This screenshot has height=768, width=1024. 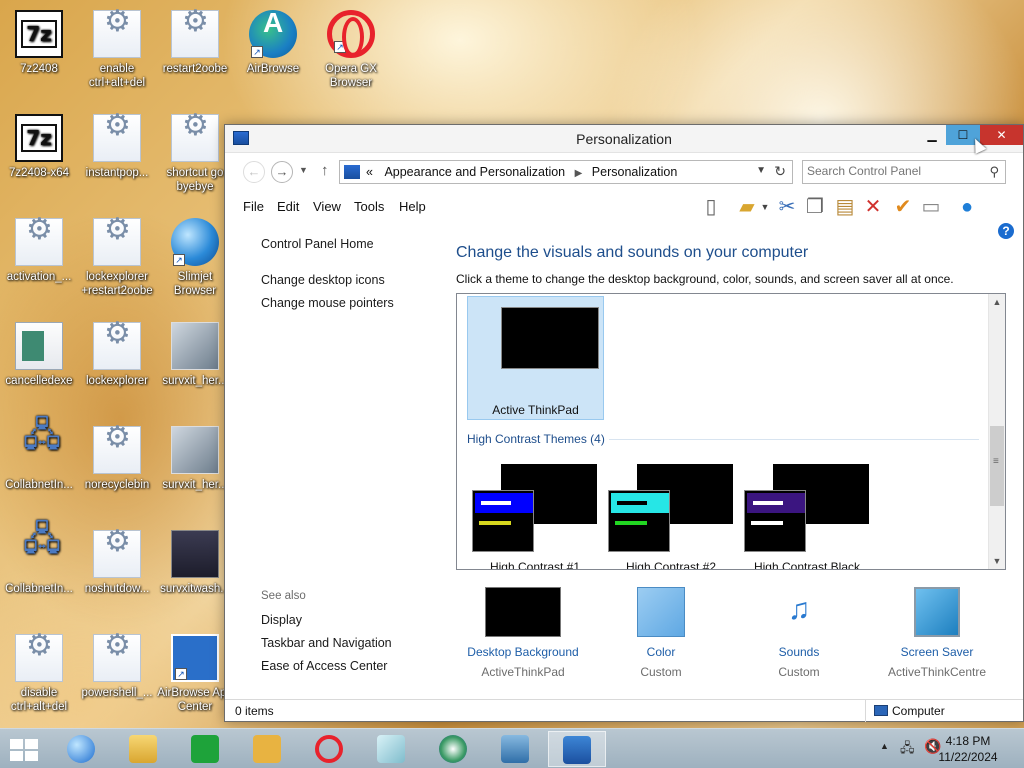 I want to click on desktop-icon-slimjet: ↗ Slimjet Browser, so click(x=195, y=258).